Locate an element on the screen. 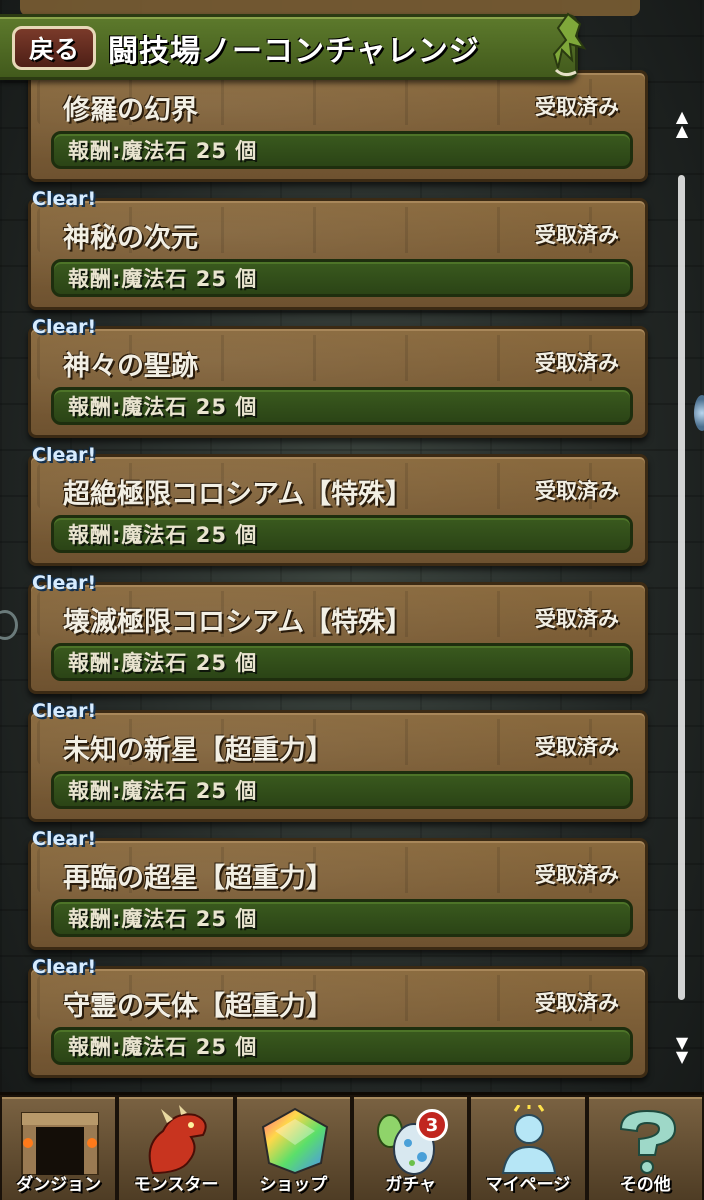  quest-name: 壊滅極限コロシアム【特殊】 is located at coordinates (238, 622).